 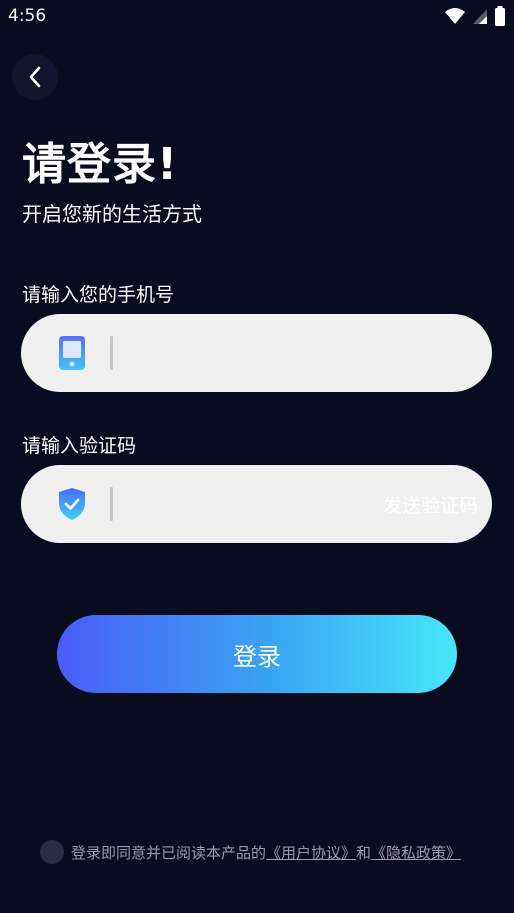 I want to click on phone-icon, so click(x=72, y=353).